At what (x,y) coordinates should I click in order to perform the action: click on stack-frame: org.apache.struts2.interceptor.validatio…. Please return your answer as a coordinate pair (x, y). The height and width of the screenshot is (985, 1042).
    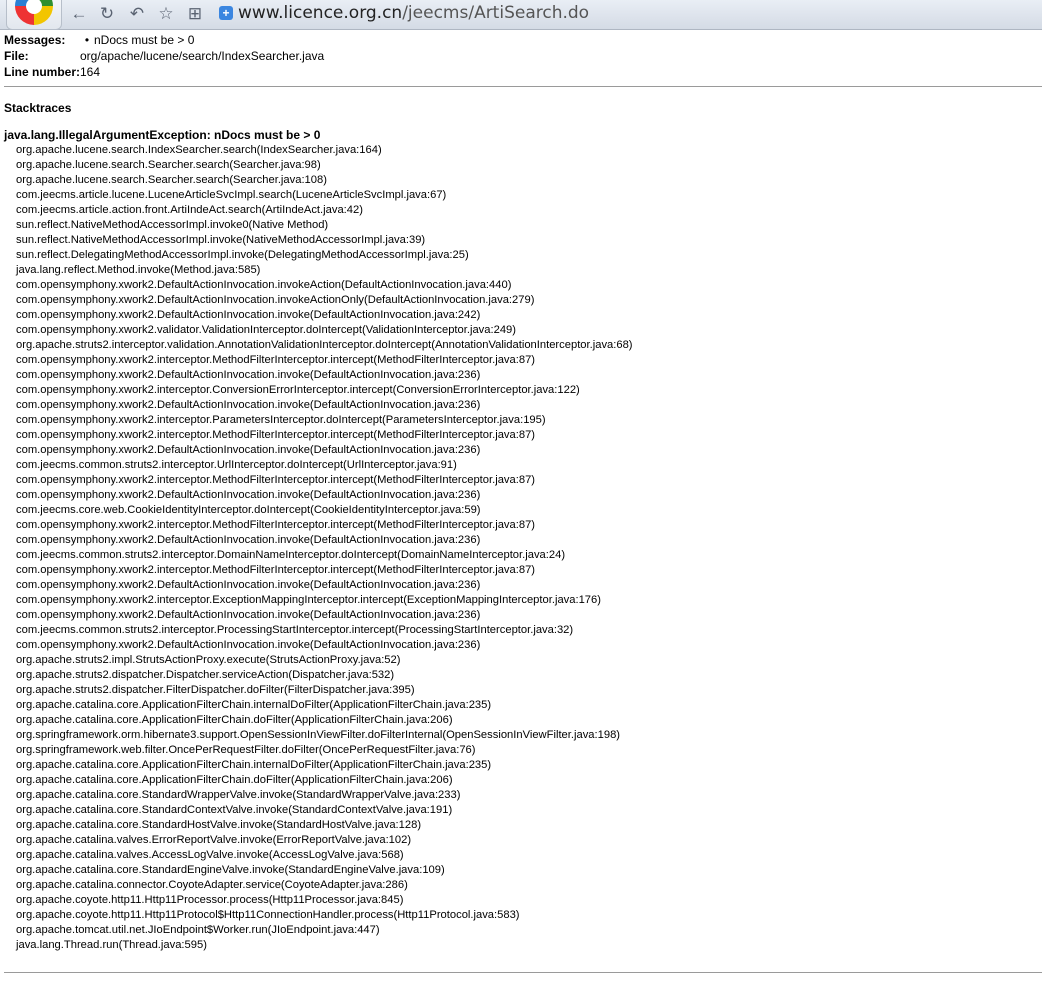
    Looking at the image, I should click on (324, 345).